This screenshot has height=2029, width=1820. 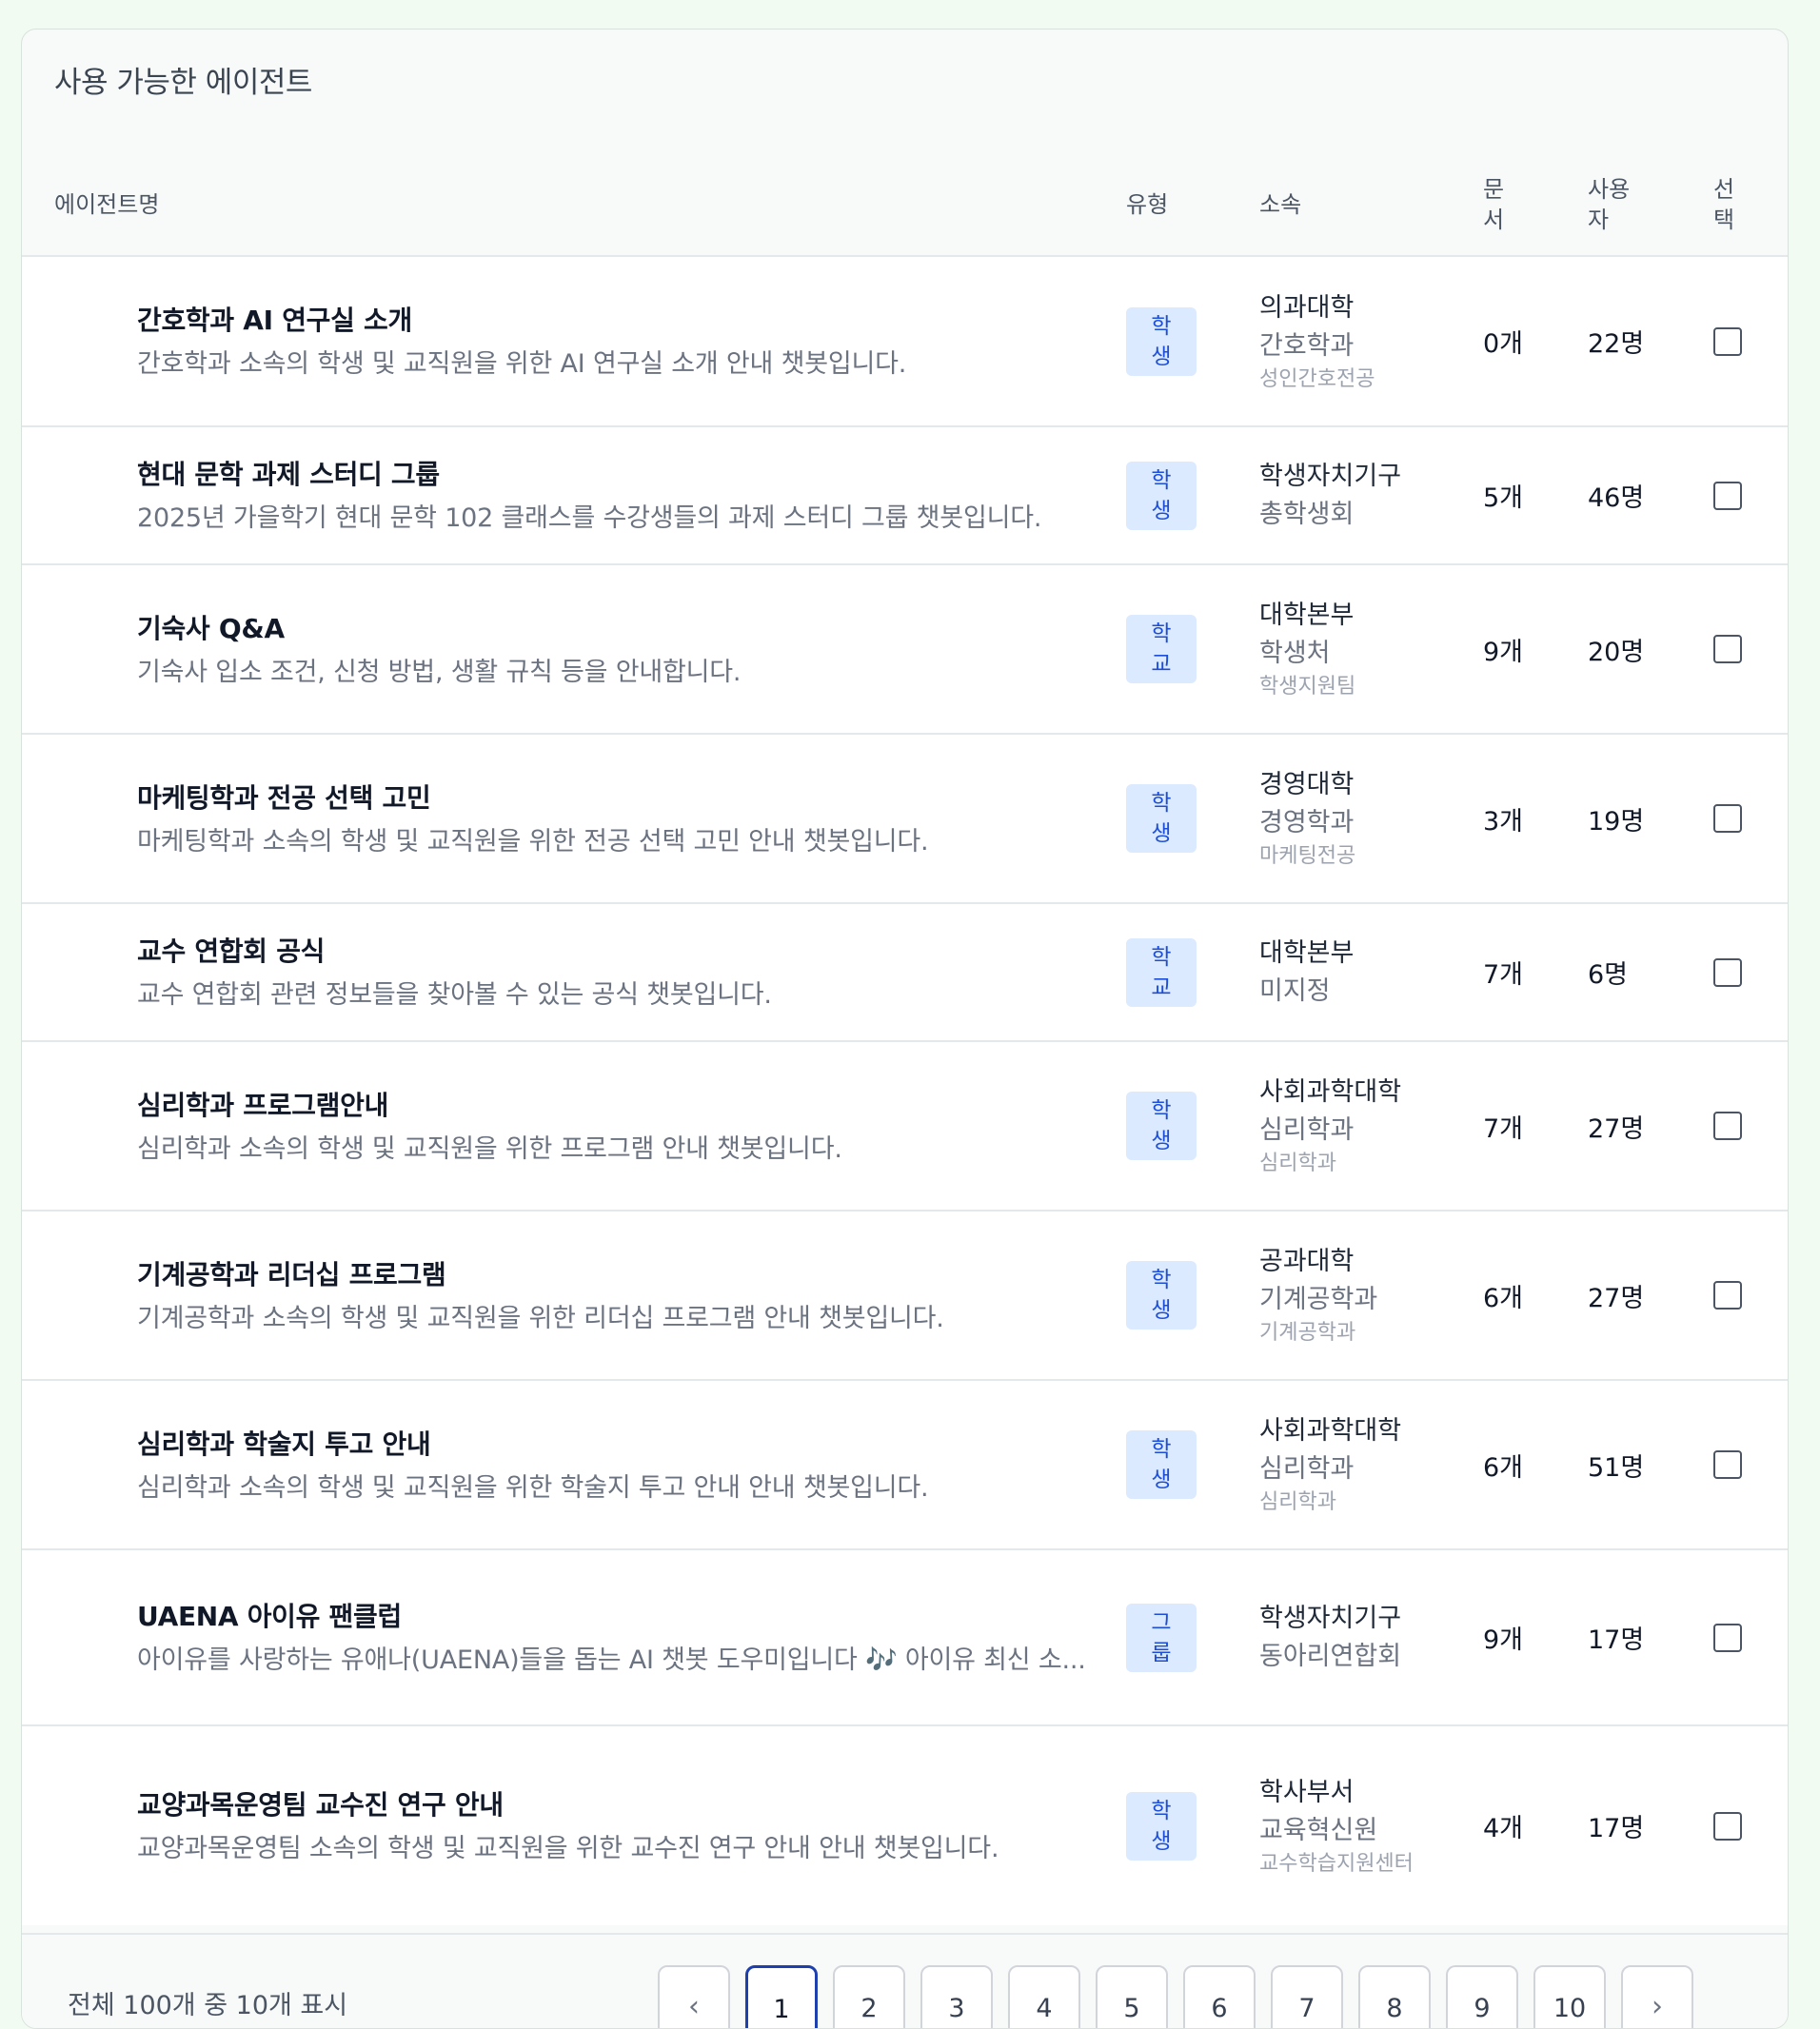 I want to click on type-cell: 학교, so click(x=1192, y=972).